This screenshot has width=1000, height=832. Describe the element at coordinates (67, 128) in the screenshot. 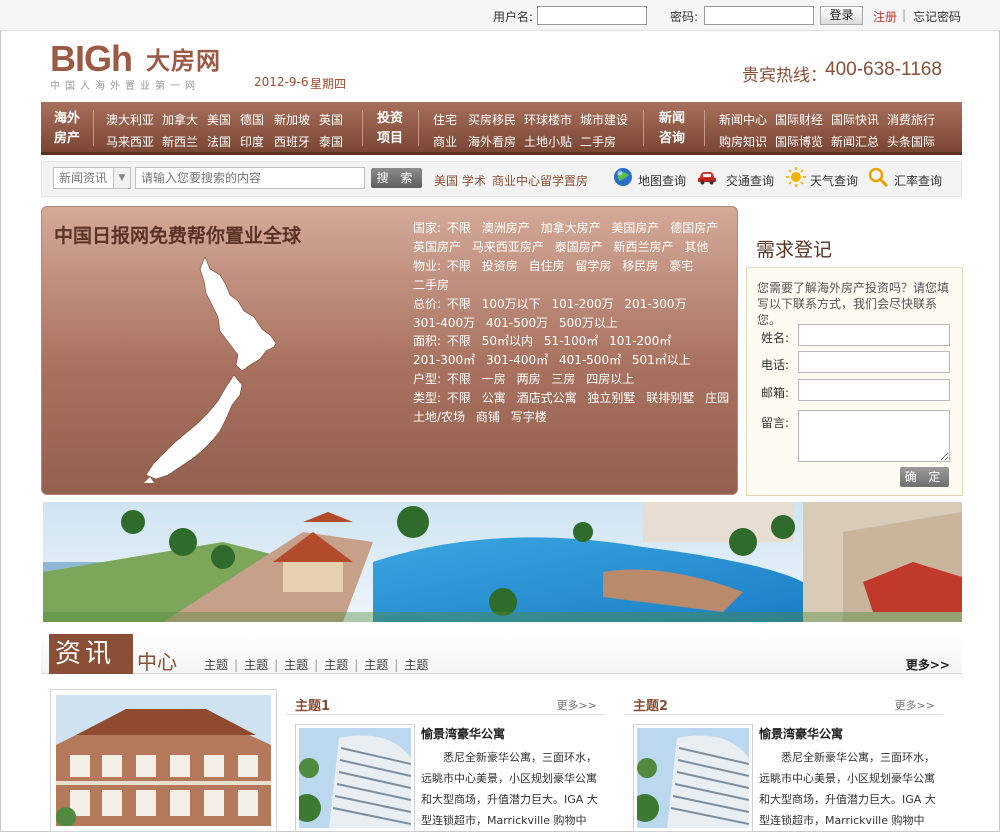

I see `nav-group-title-overseas: 海外 房产` at that location.